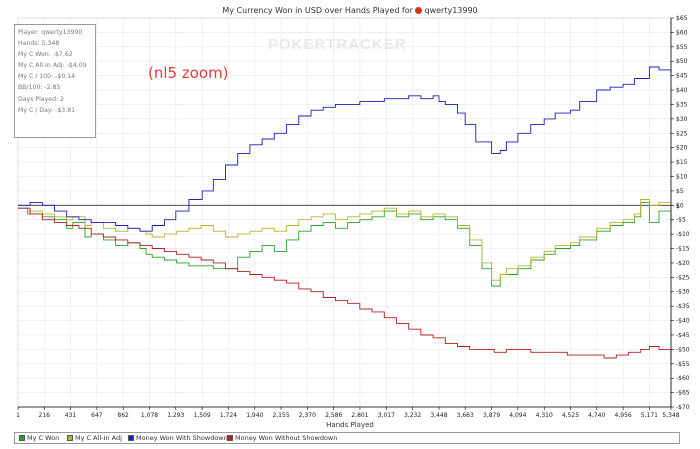 The image size is (700, 449). Describe the element at coordinates (683, 335) in the screenshot. I see `y-tick-label: -$45` at that location.